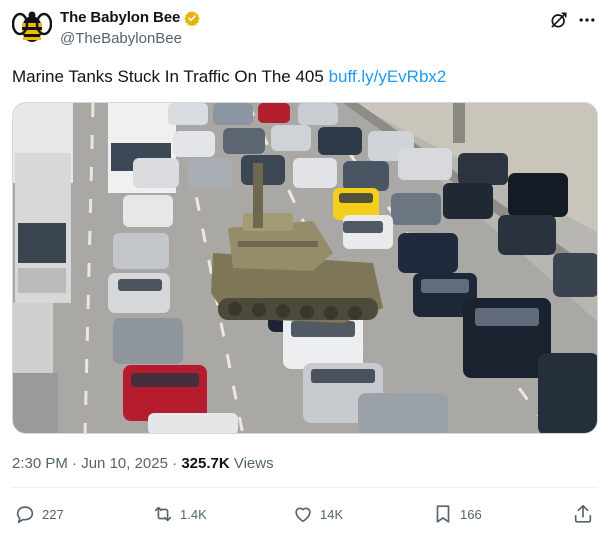 Image resolution: width=609 pixels, height=542 pixels. I want to click on author-name: The Babylon Bee, so click(120, 17).